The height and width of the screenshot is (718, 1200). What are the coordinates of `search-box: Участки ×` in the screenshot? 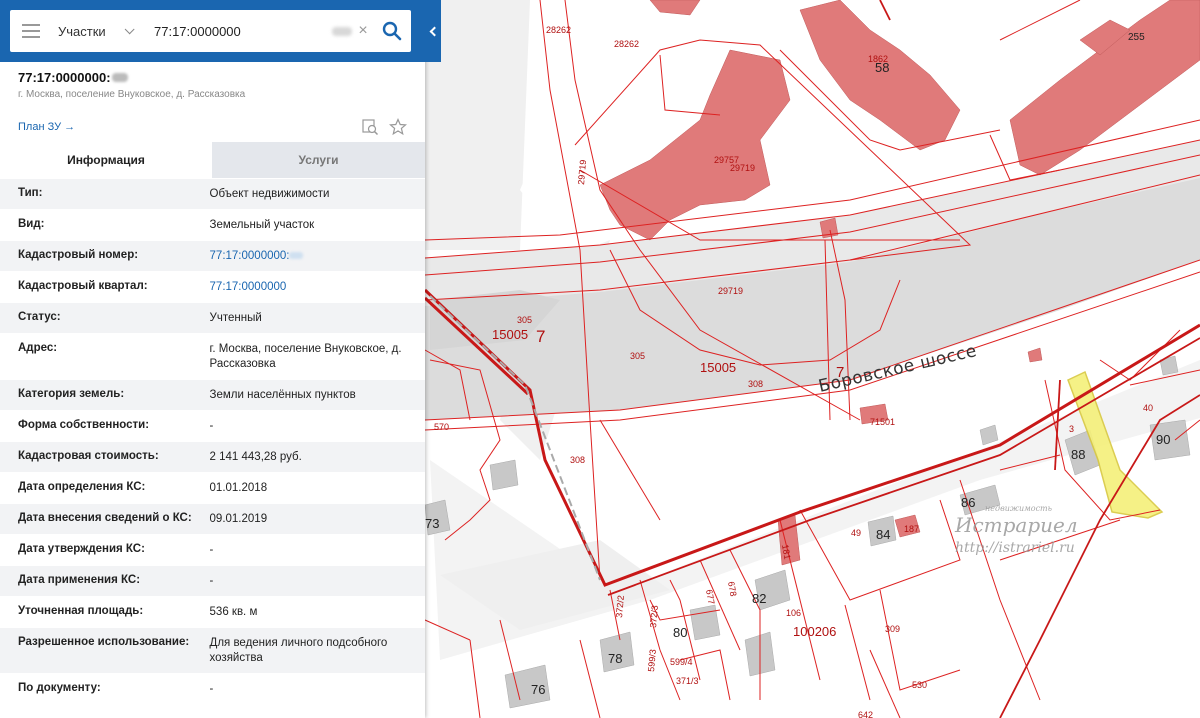 It's located at (210, 31).